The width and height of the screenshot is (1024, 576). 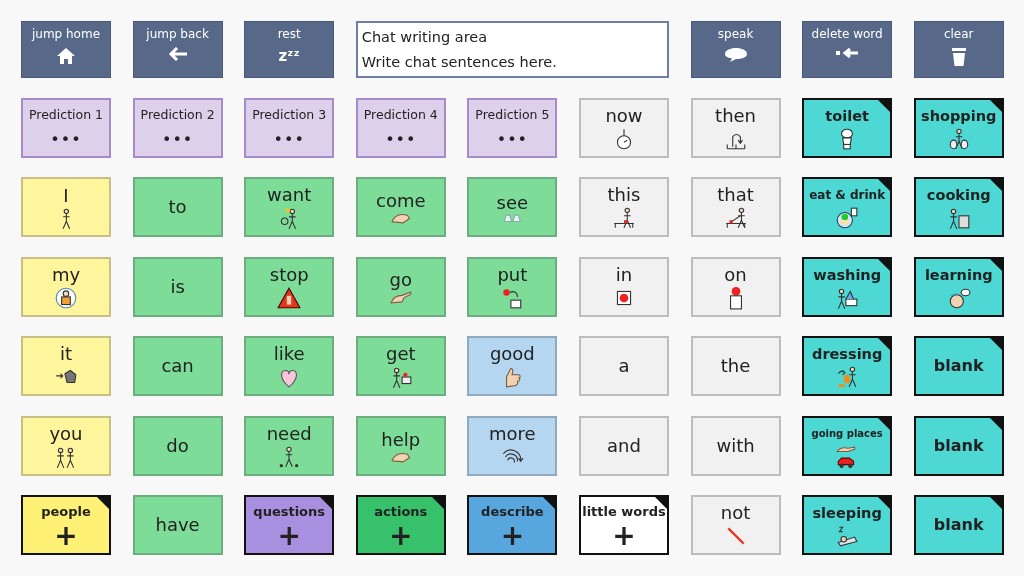 I want to click on word-button: get, so click(x=400, y=366).